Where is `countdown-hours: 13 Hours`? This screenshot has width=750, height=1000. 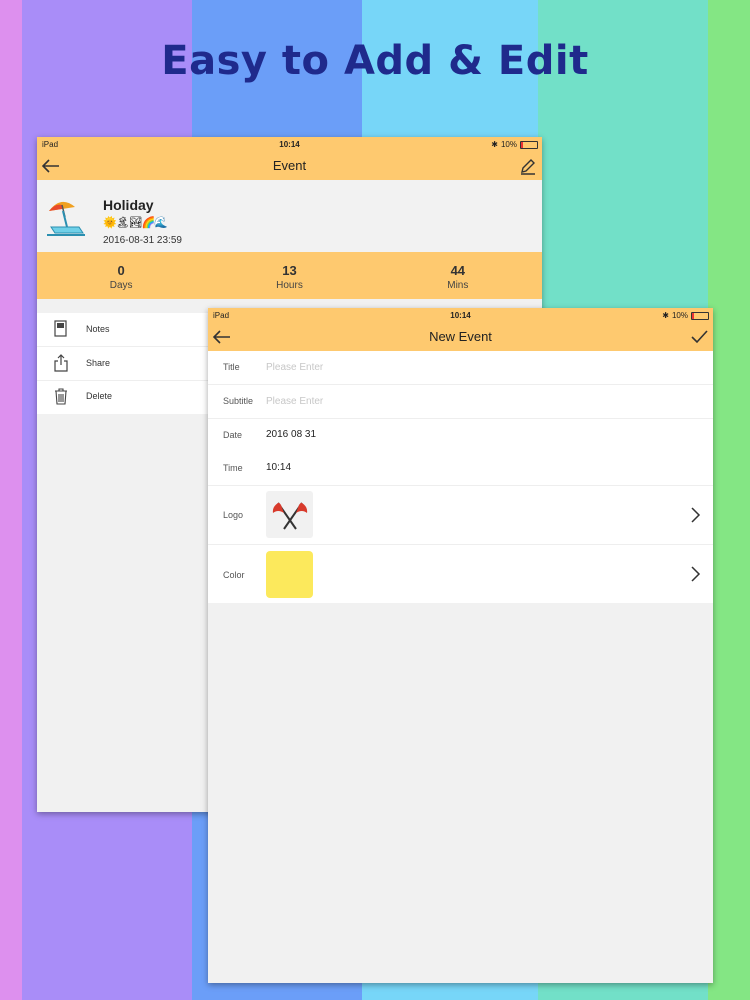
countdown-hours: 13 Hours is located at coordinates (289, 275).